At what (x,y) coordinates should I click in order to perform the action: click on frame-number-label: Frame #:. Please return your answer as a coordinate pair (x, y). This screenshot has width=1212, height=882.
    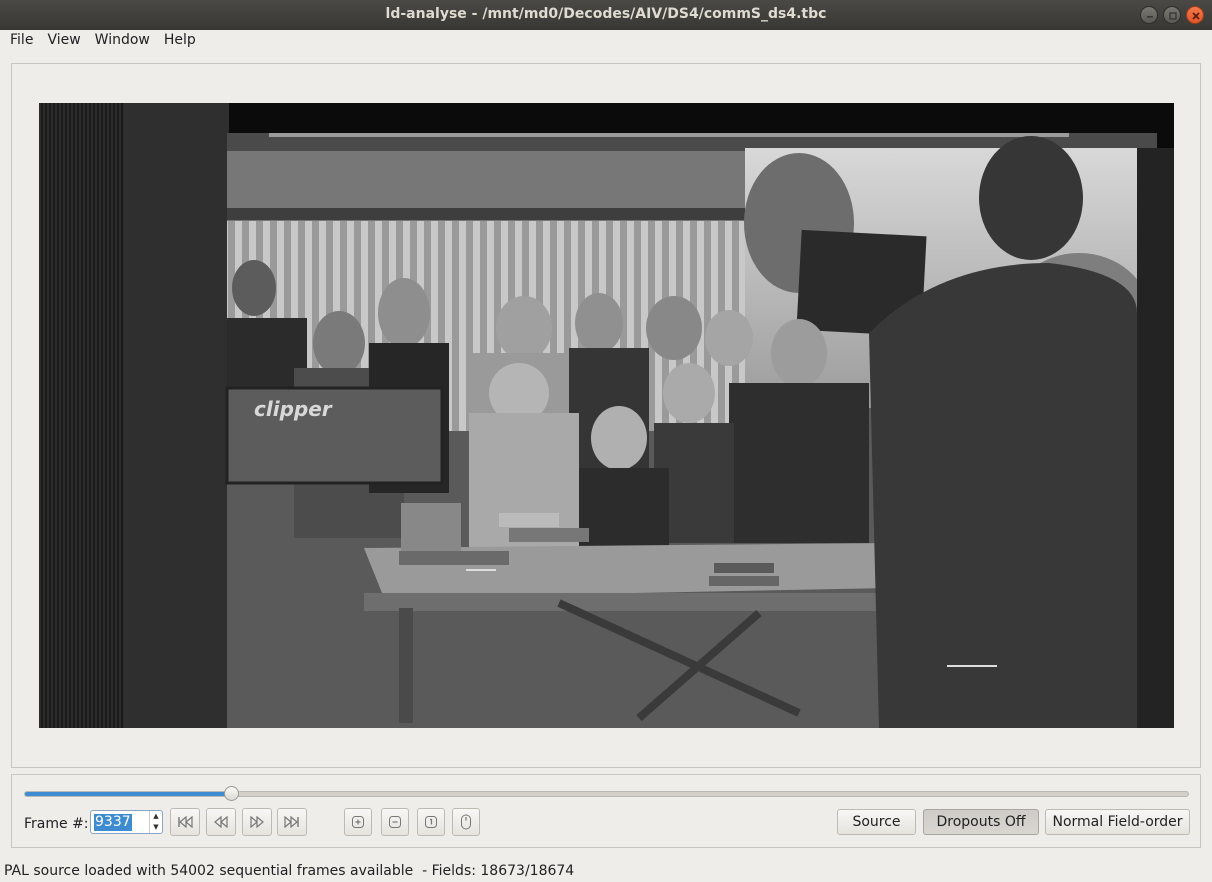
    Looking at the image, I should click on (56, 824).